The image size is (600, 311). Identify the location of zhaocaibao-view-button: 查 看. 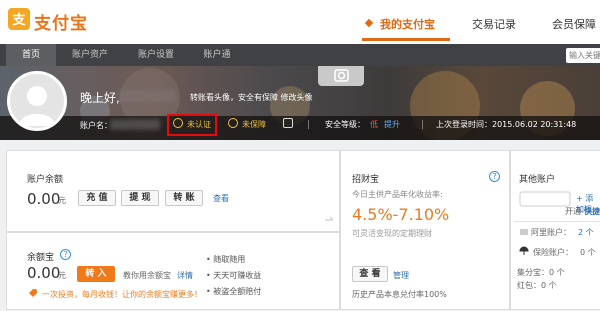
(370, 274).